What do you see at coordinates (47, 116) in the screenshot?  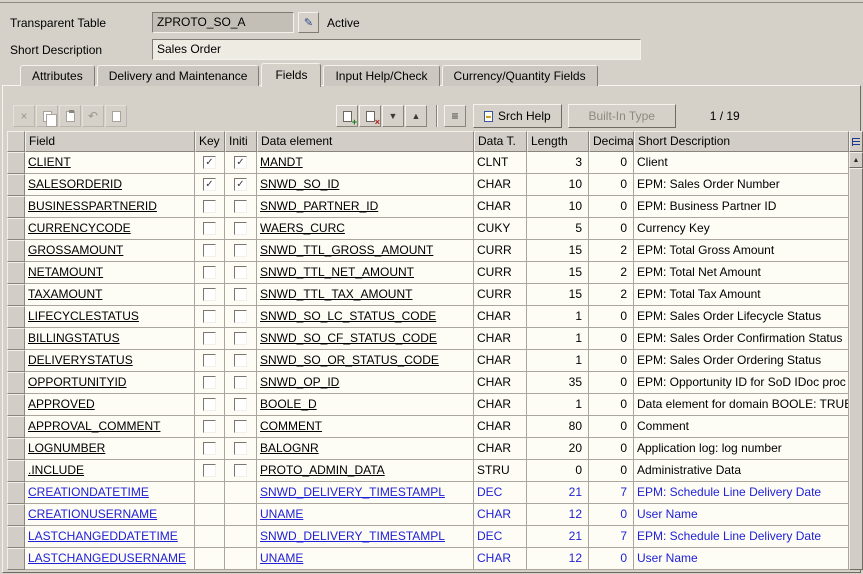 I see `copy-button` at bounding box center [47, 116].